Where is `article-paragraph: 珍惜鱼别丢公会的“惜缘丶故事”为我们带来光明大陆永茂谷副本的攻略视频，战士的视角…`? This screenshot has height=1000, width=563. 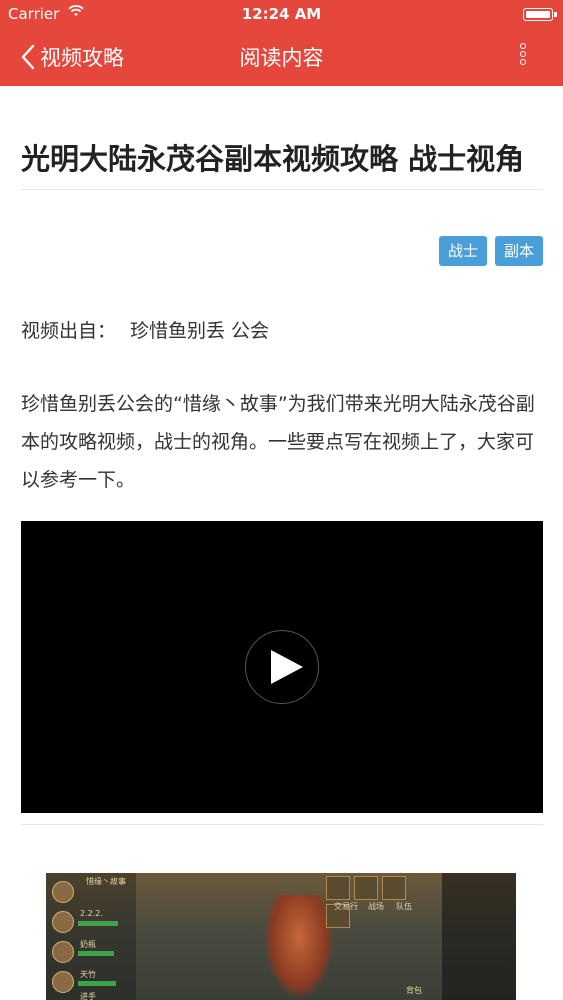
article-paragraph: 珍惜鱼别丢公会的“惜缘丶故事”为我们带来光明大陆永茂谷副本的攻略视频，战士的视角… is located at coordinates (278, 442).